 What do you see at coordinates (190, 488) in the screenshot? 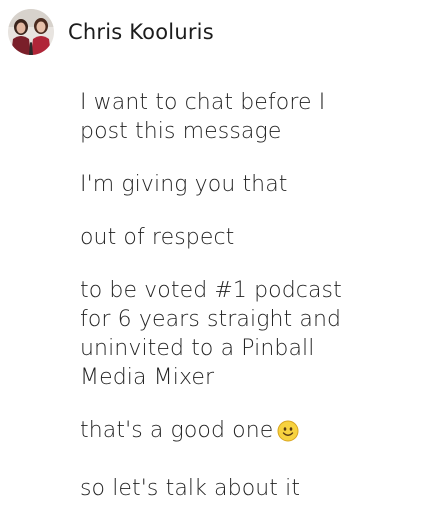
I see `message-line: so let's talk about it` at bounding box center [190, 488].